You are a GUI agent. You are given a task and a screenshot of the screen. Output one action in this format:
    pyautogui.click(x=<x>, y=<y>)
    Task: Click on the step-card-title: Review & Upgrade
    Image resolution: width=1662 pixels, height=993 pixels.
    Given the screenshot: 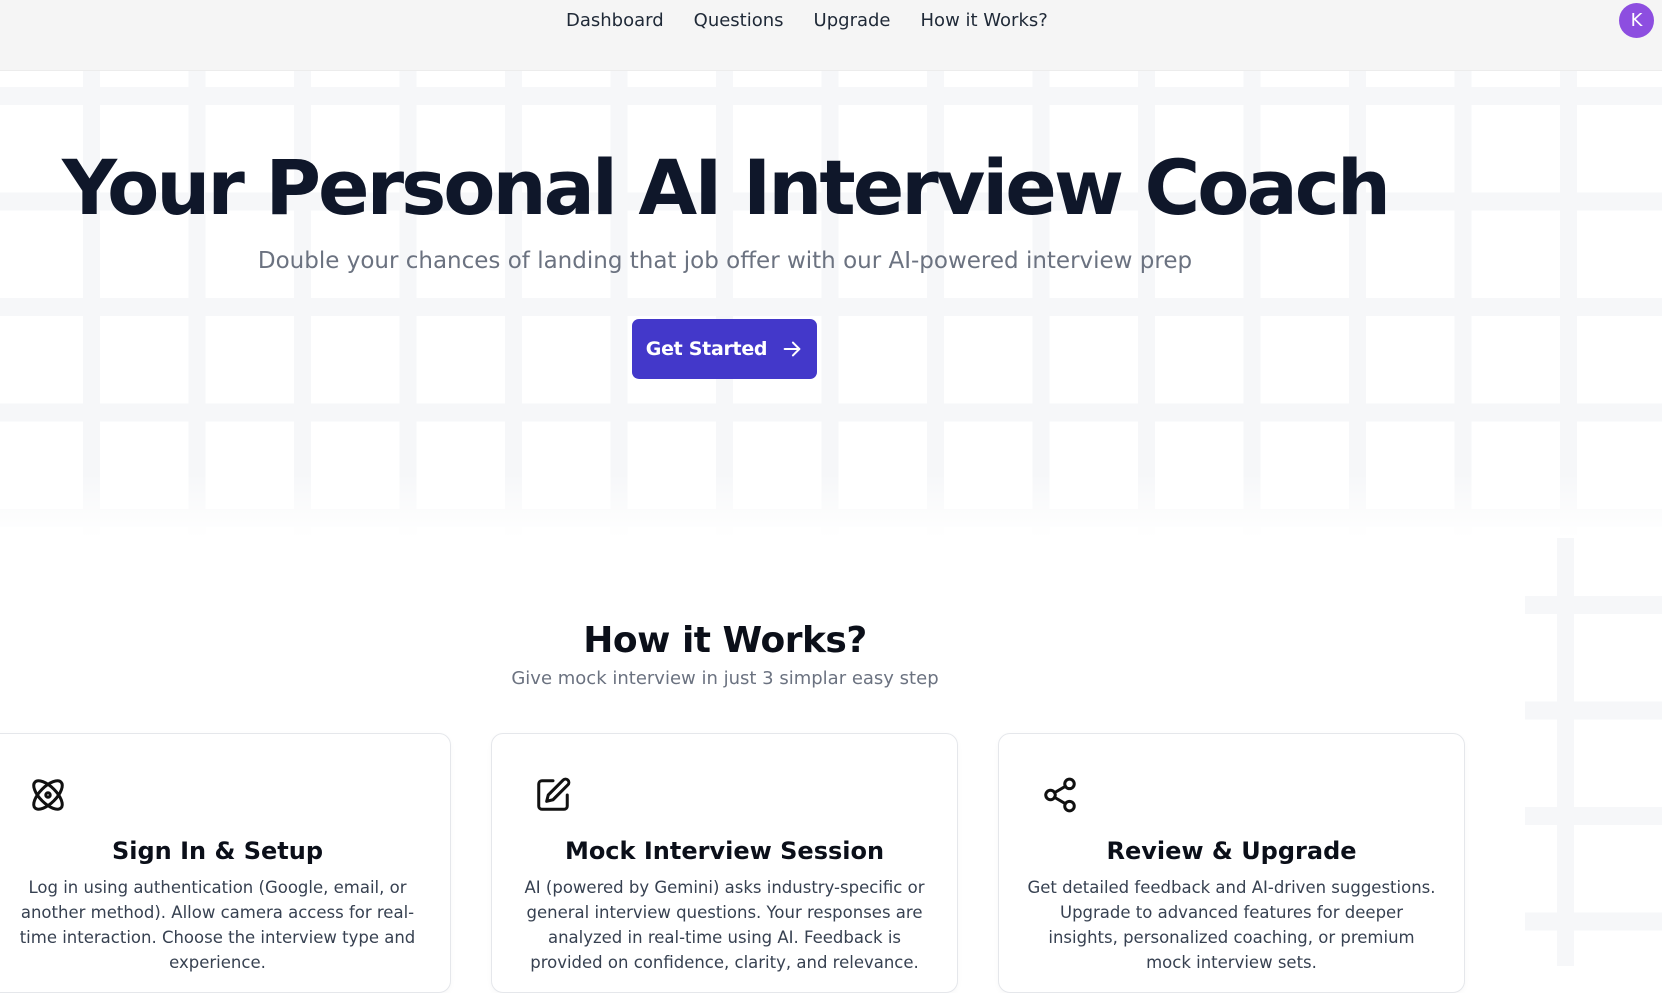 What is the action you would take?
    pyautogui.click(x=1231, y=851)
    